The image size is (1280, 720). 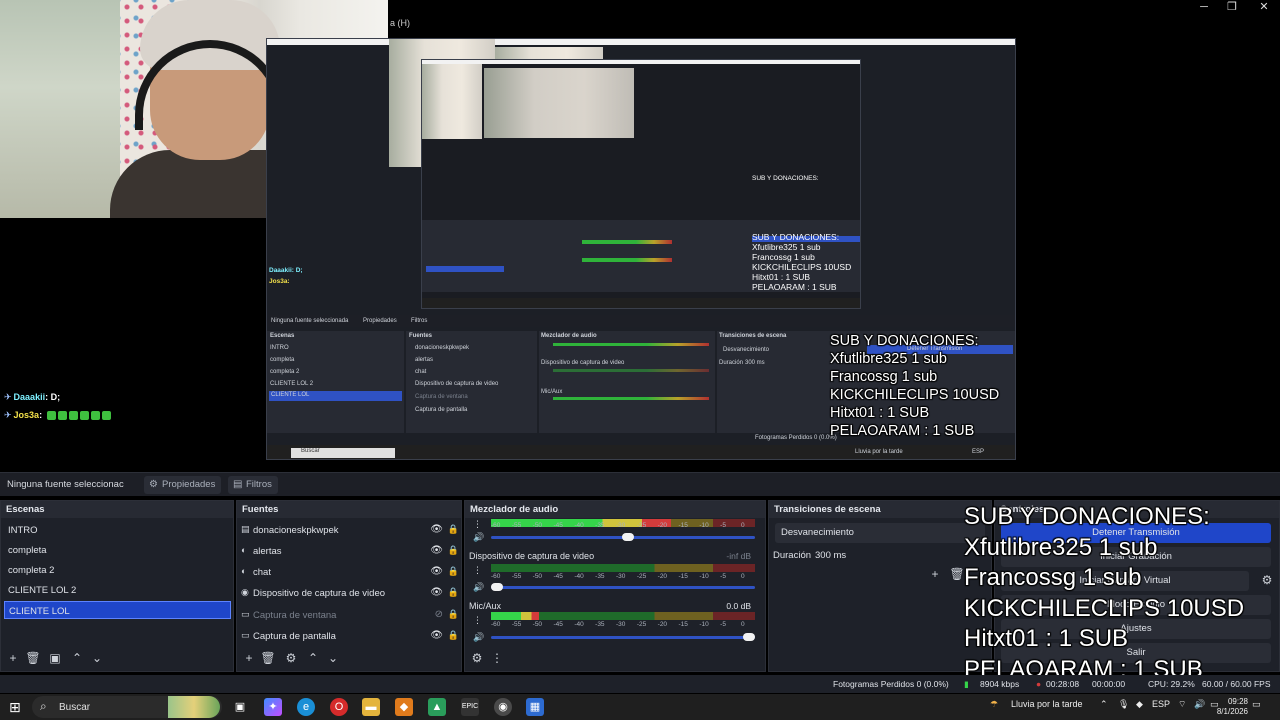 I want to click on search-icon: ⌕, so click(x=43, y=706).